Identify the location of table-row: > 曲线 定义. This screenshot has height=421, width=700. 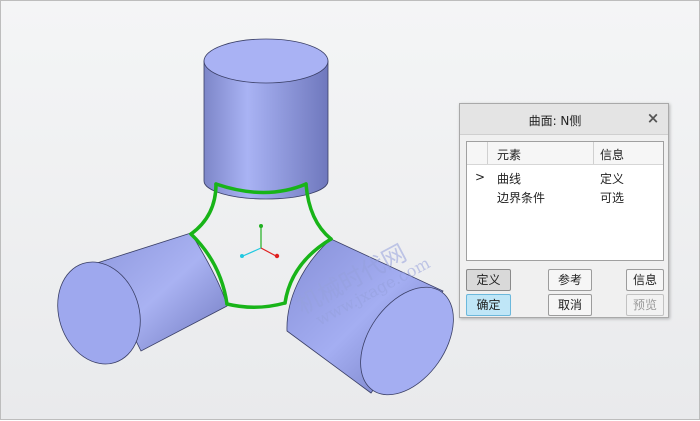
(565, 177).